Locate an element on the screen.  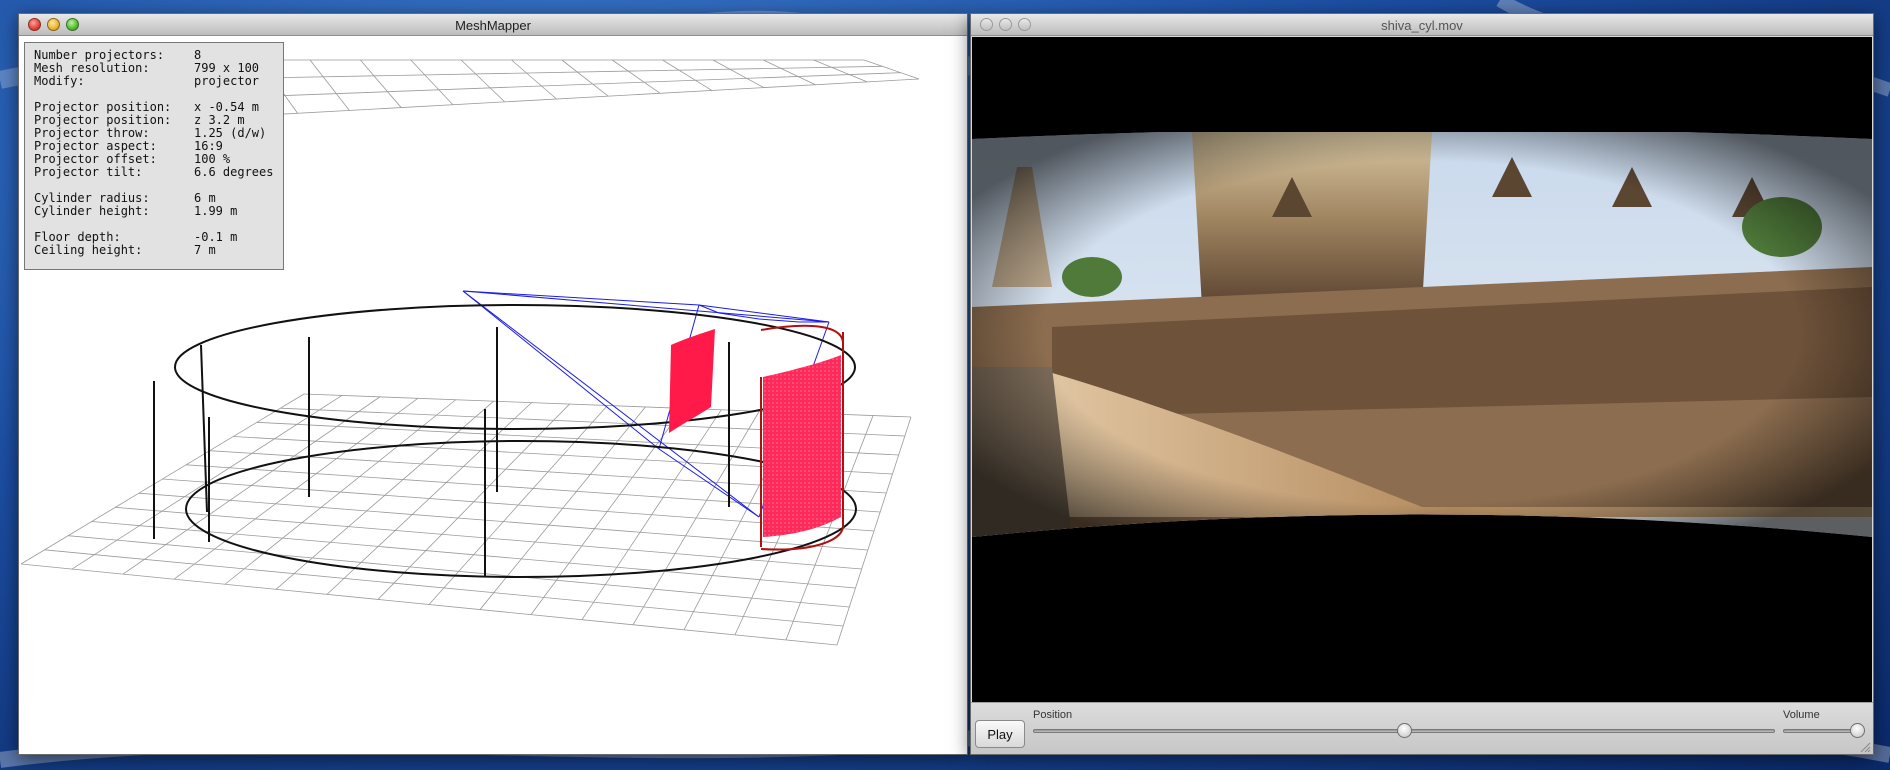
info-value: 6.6 degrees is located at coordinates (234, 172).